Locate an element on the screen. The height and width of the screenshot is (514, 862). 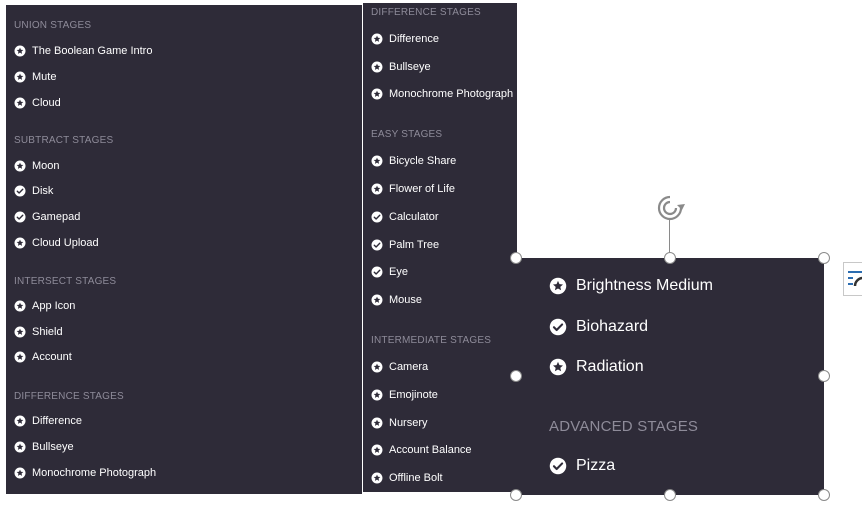
stage-item: Eye is located at coordinates (389, 272).